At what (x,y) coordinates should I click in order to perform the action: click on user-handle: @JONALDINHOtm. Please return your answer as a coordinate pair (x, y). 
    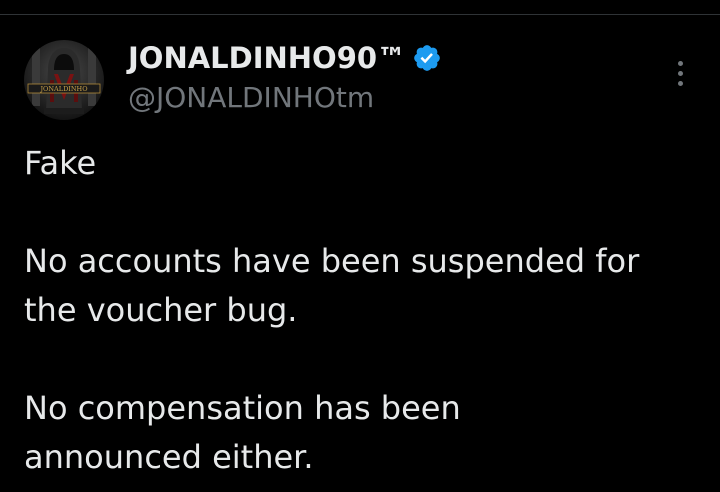
    Looking at the image, I should click on (285, 97).